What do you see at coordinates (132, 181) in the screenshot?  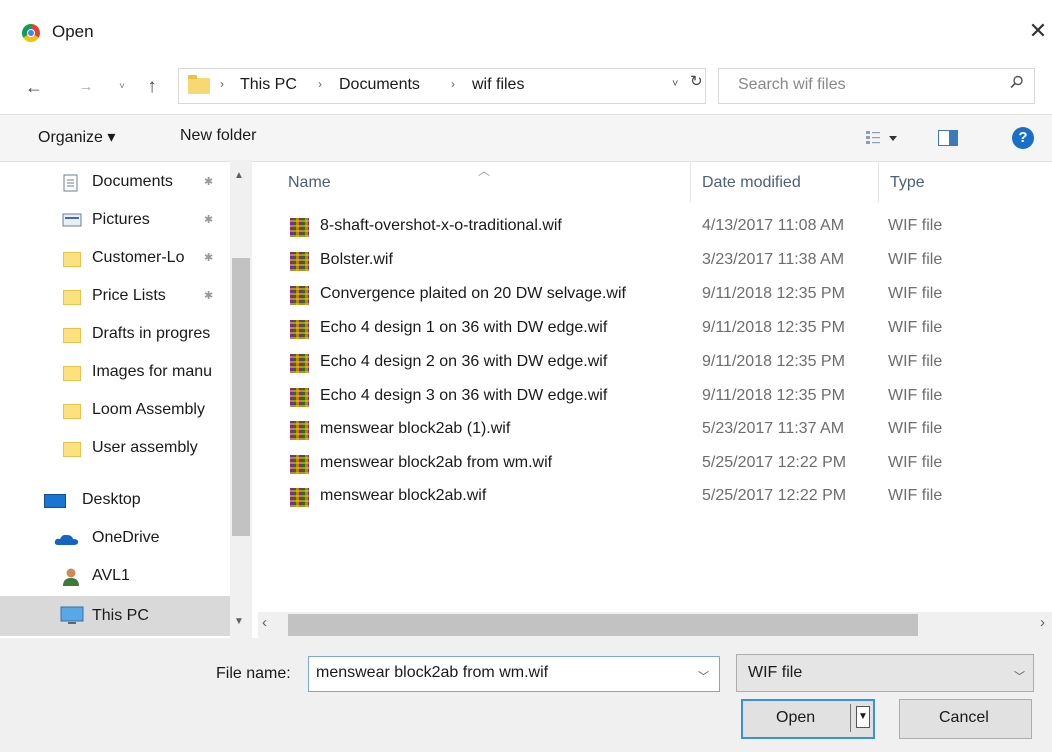 I see `sidebar-item-label: Documents` at bounding box center [132, 181].